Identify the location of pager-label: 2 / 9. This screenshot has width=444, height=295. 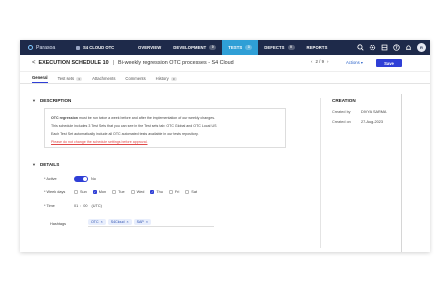
(320, 61).